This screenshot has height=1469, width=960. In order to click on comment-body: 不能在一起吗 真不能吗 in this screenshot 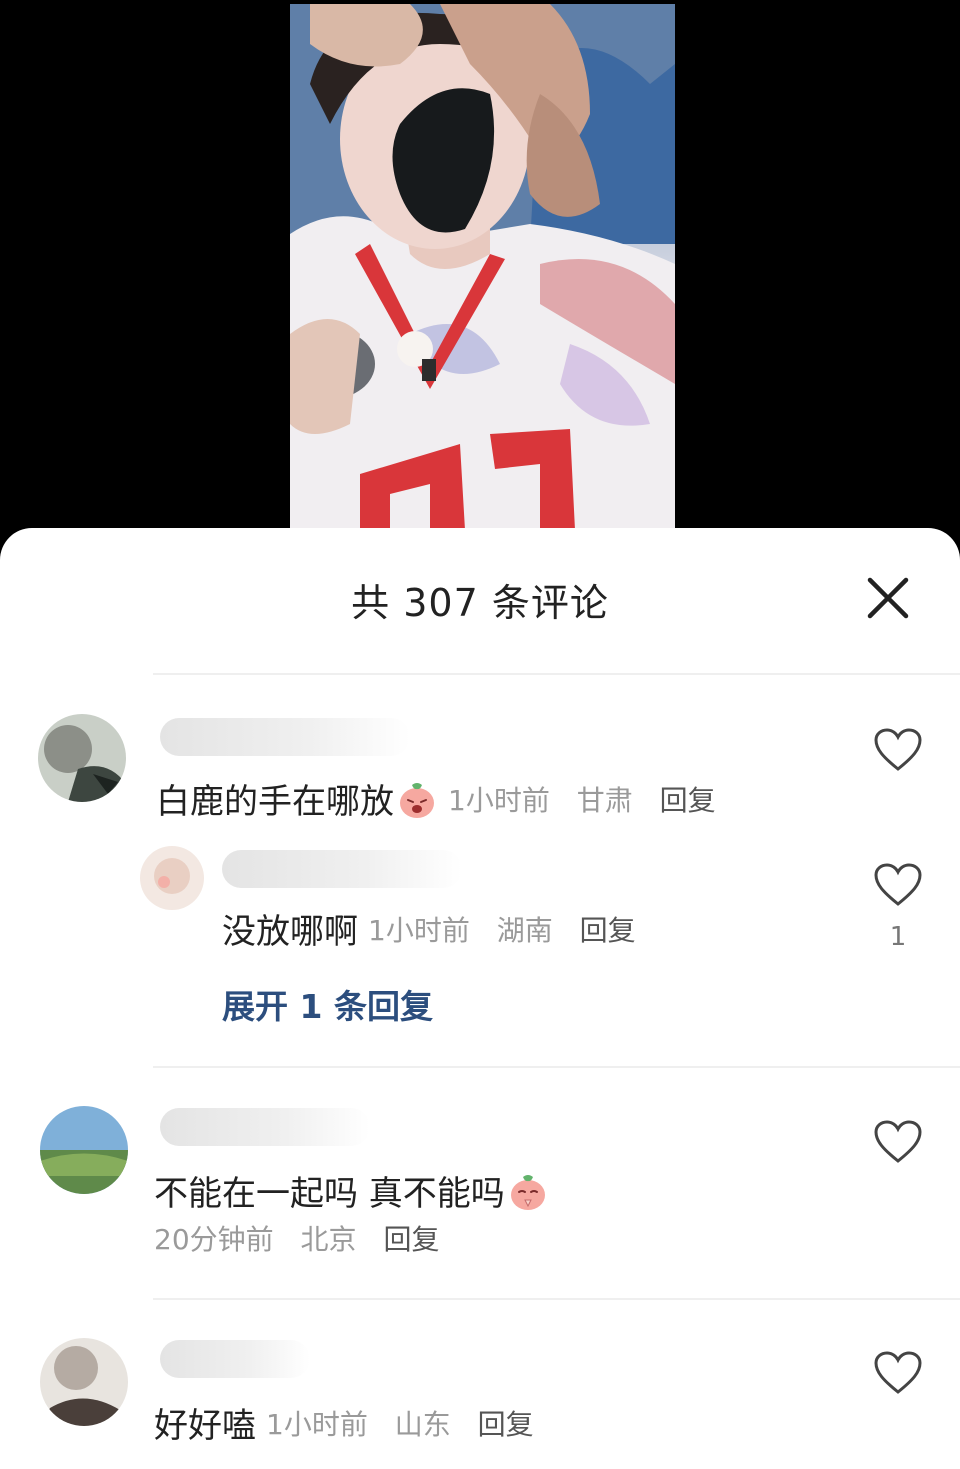, I will do `click(351, 1190)`.